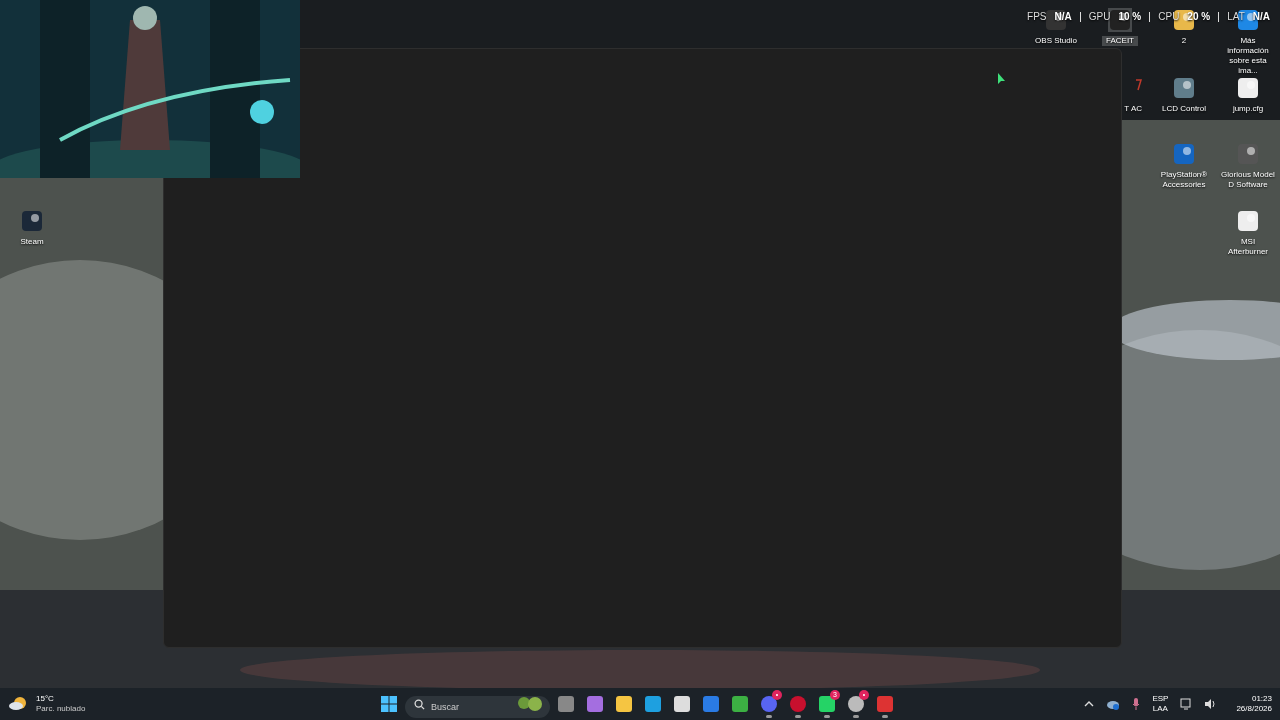  I want to click on keyboard-layout: LAA, so click(1160, 709).